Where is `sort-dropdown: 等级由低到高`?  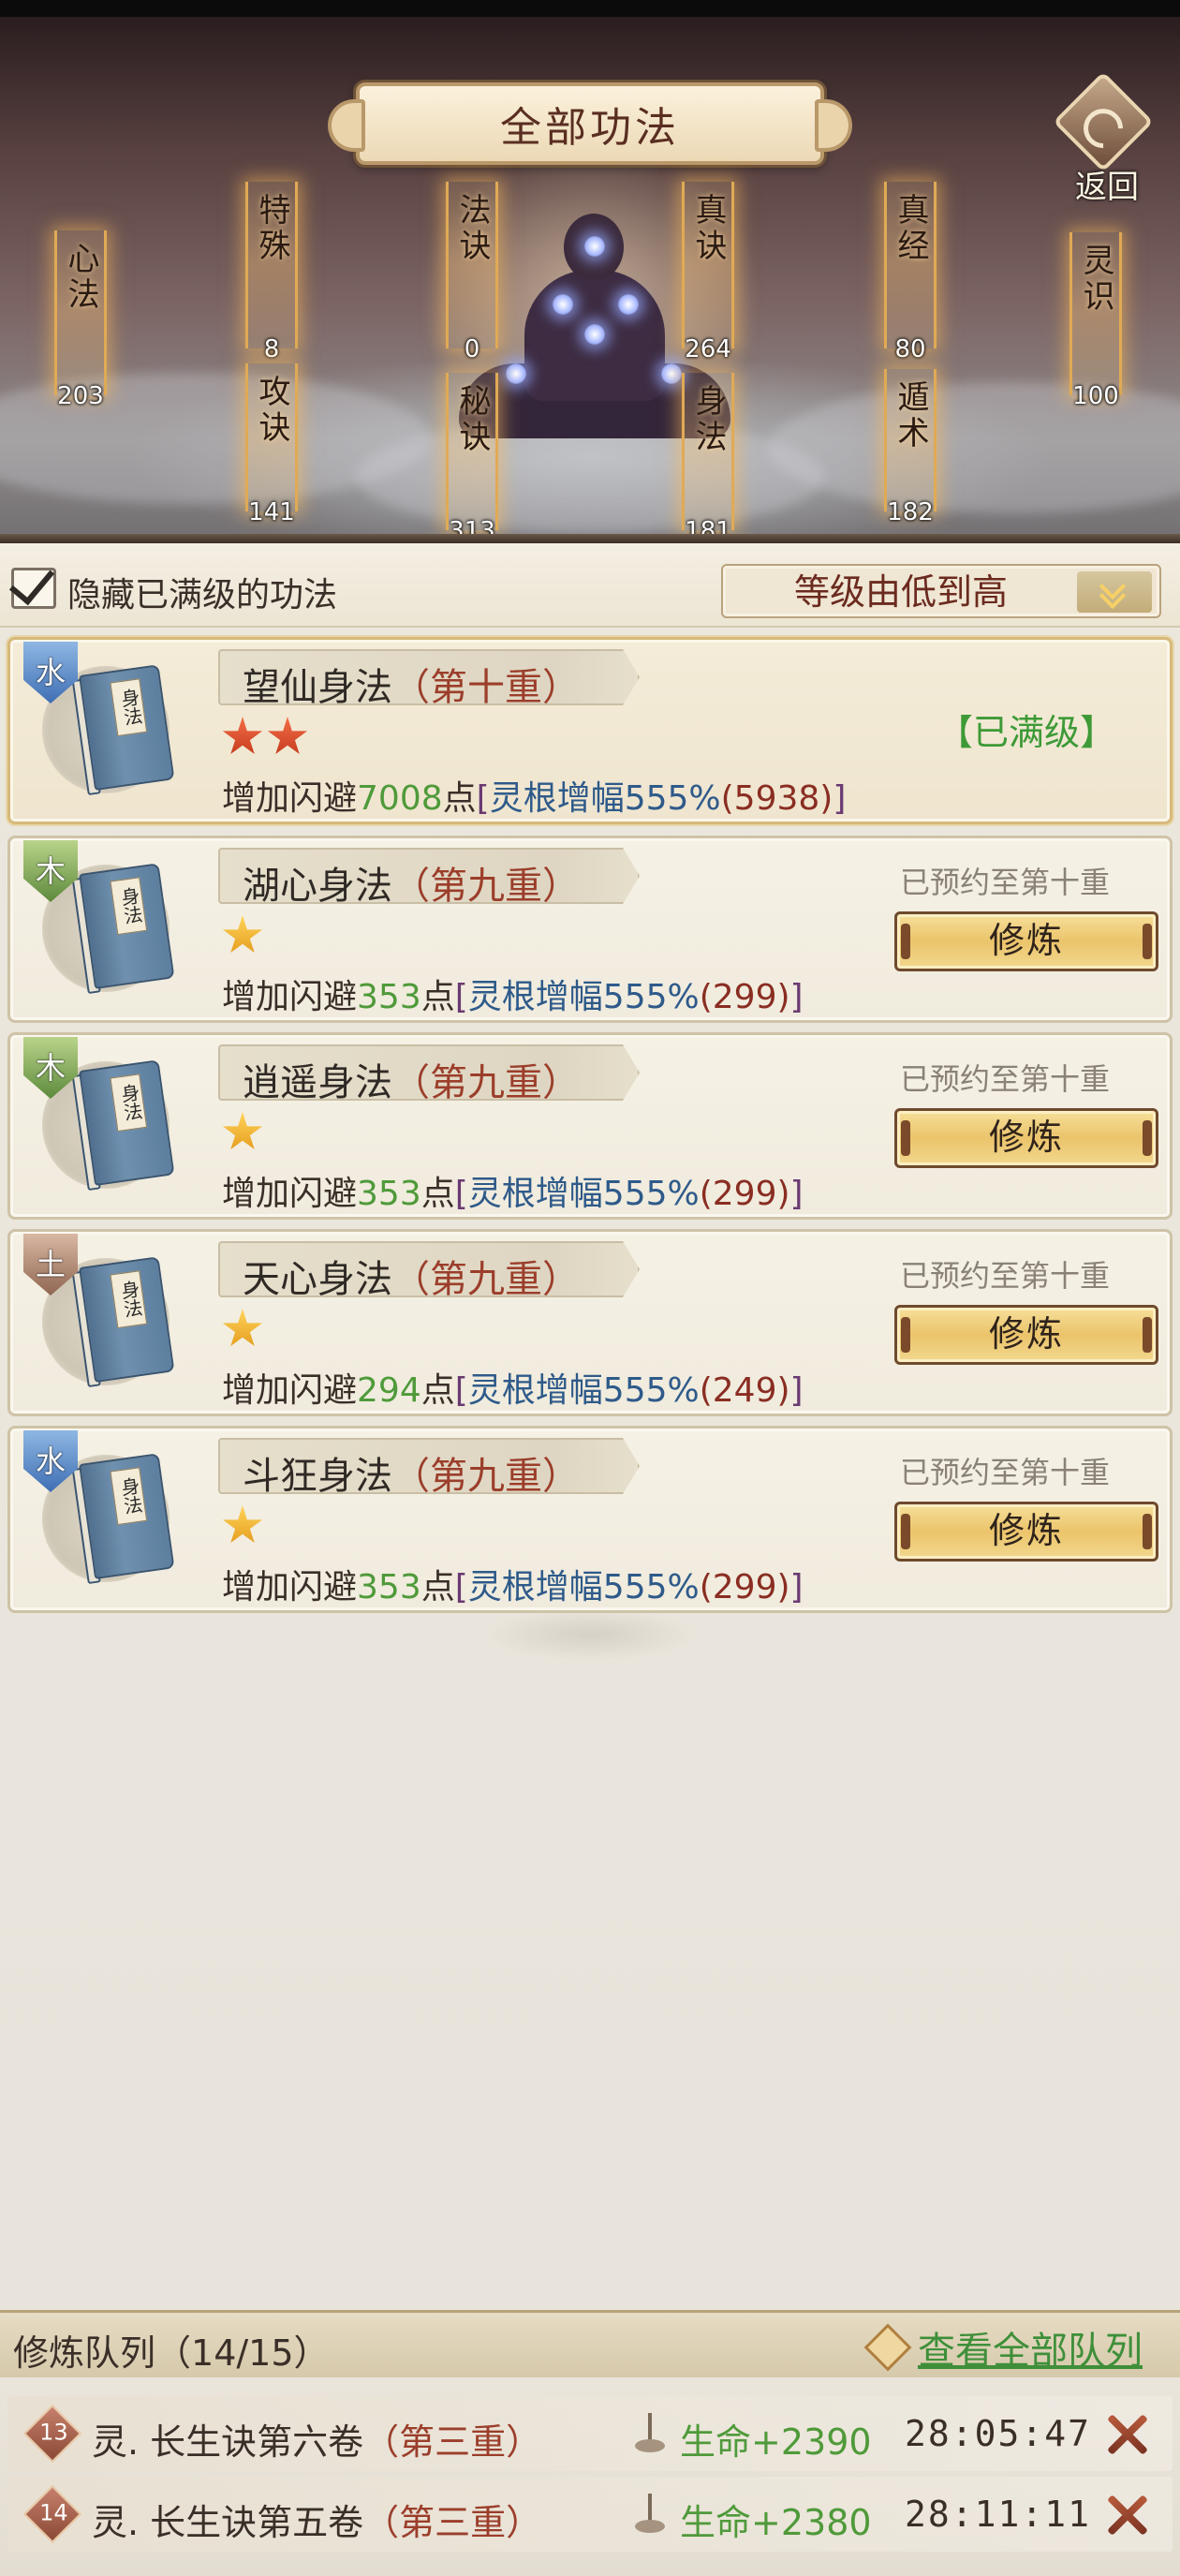 sort-dropdown: 等级由低到高 is located at coordinates (941, 591).